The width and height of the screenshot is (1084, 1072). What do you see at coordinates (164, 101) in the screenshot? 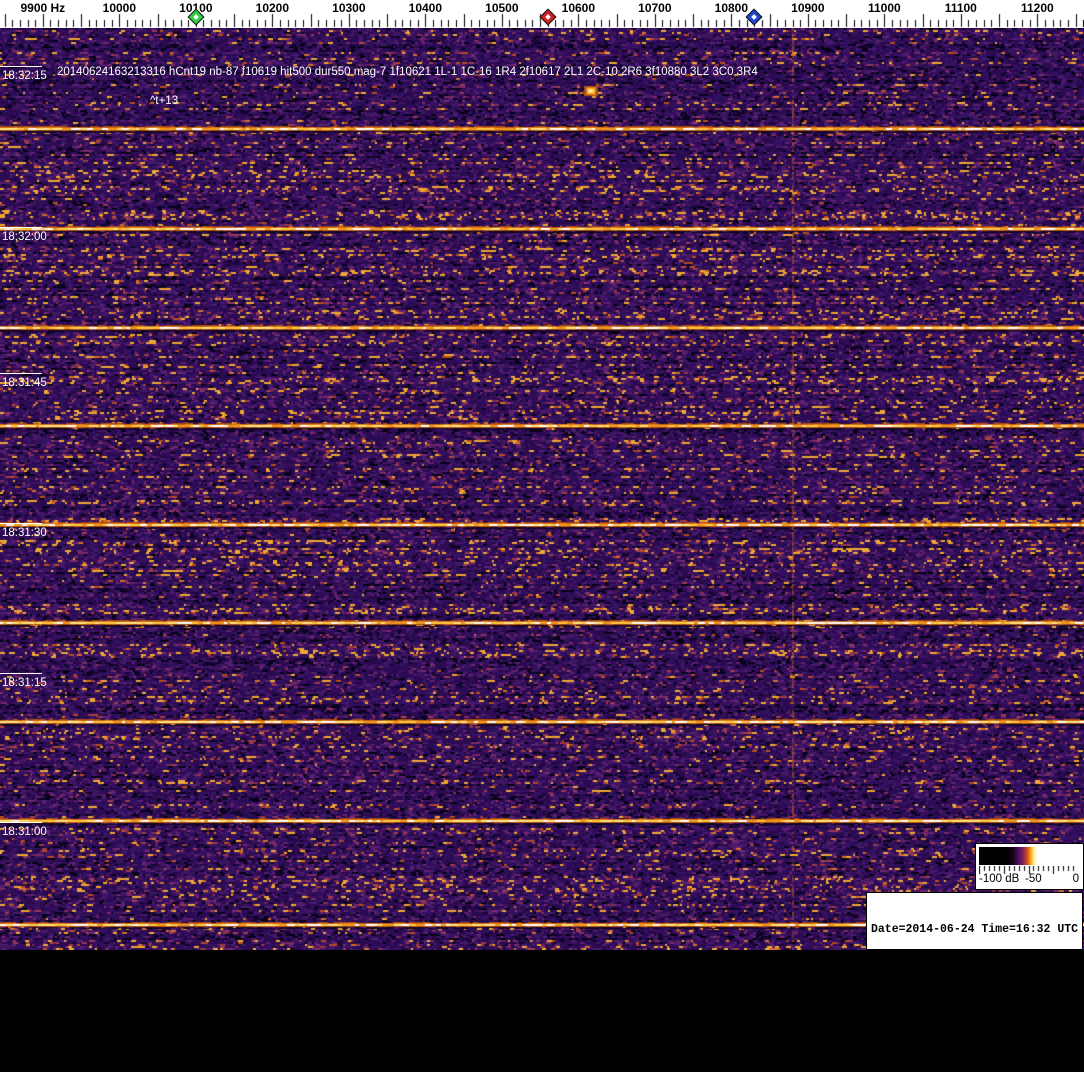
I see `cursor-note-text: ^t+13` at bounding box center [164, 101].